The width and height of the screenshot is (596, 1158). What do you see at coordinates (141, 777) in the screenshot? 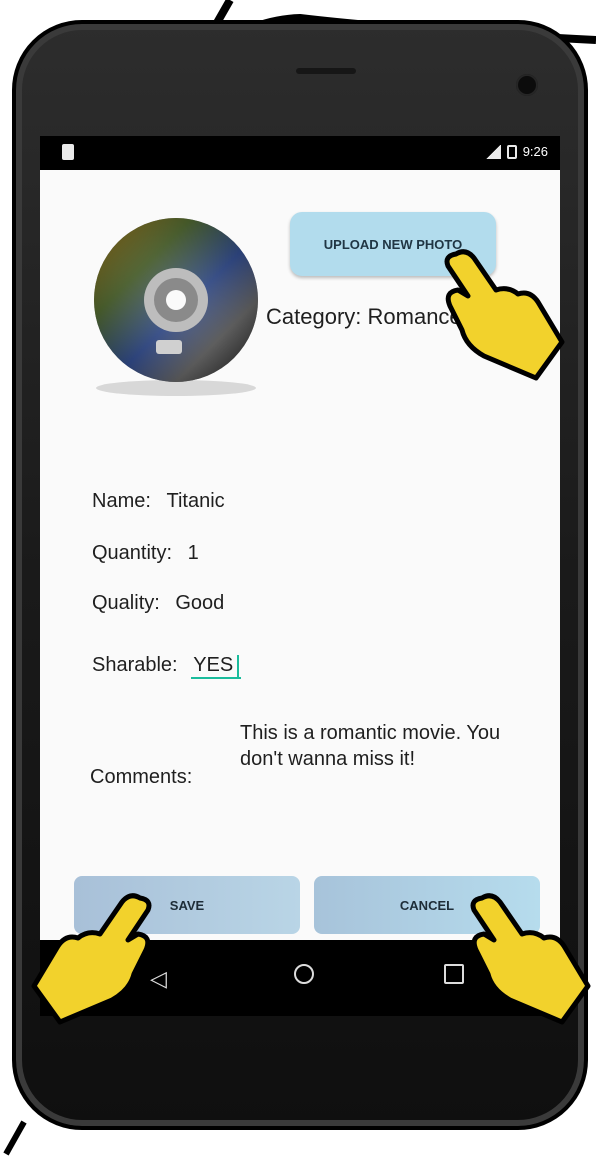
I see `comments-label: Comments:` at bounding box center [141, 777].